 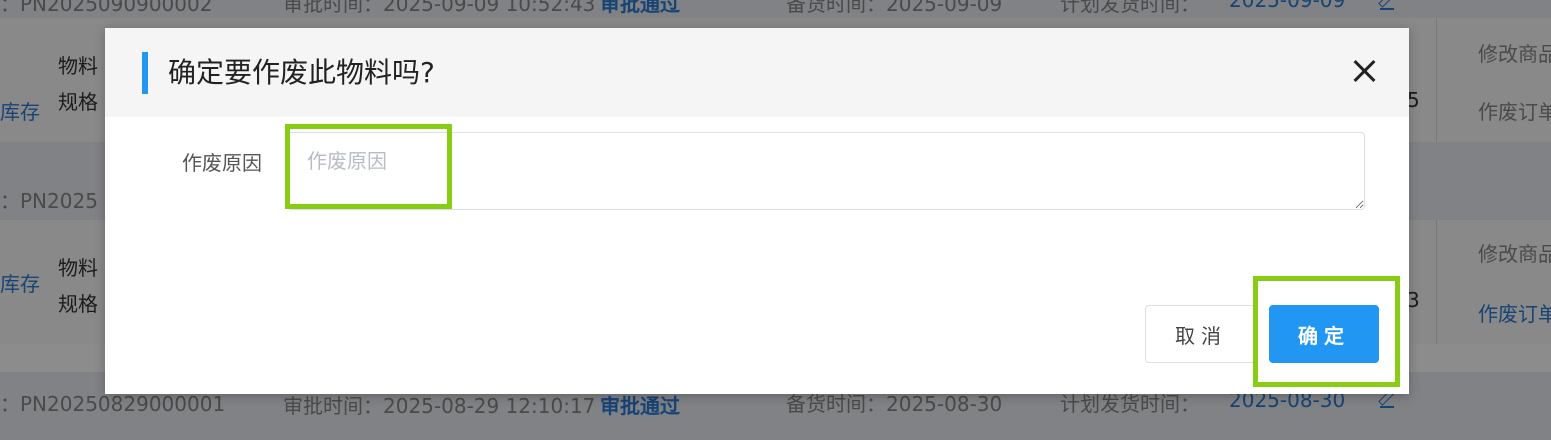 What do you see at coordinates (826, 171) in the screenshot?
I see `reason-textarea` at bounding box center [826, 171].